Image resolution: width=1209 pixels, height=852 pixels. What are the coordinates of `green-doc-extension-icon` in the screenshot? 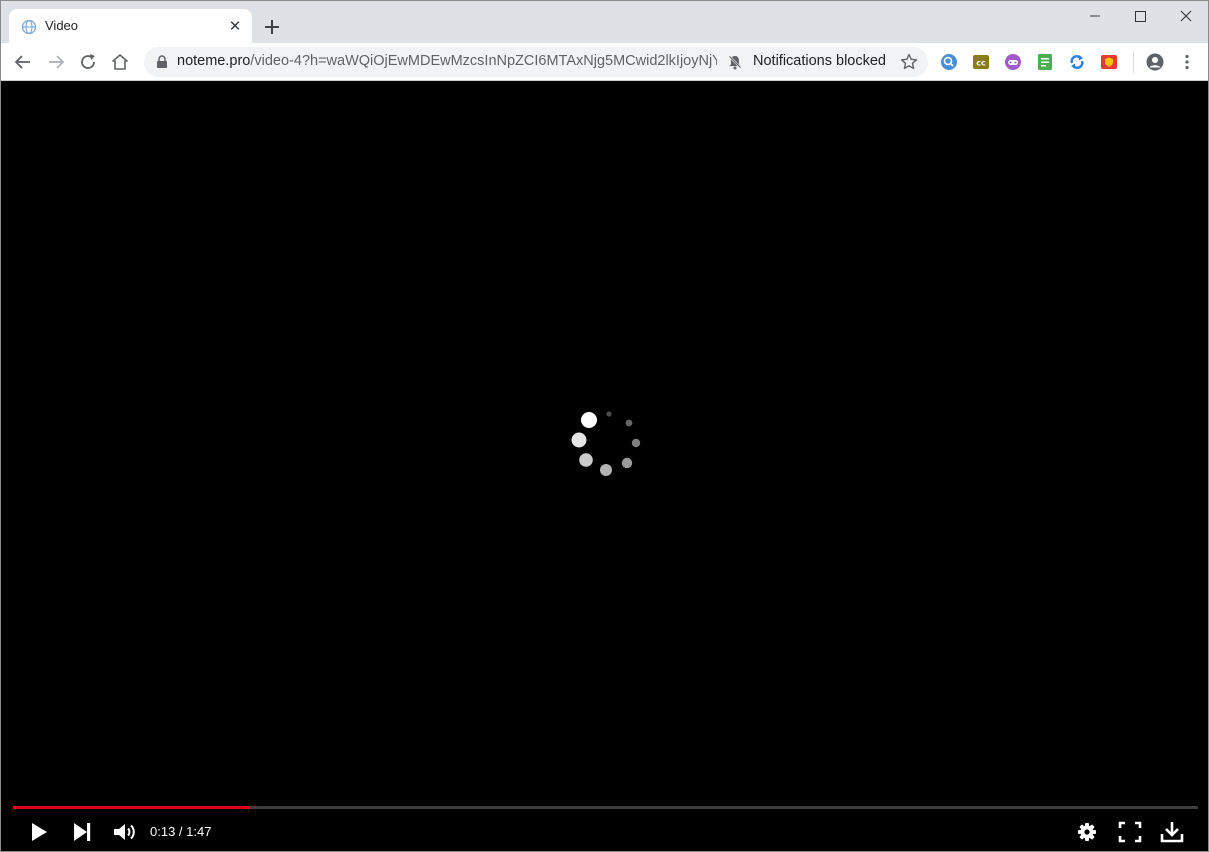 It's located at (1045, 62).